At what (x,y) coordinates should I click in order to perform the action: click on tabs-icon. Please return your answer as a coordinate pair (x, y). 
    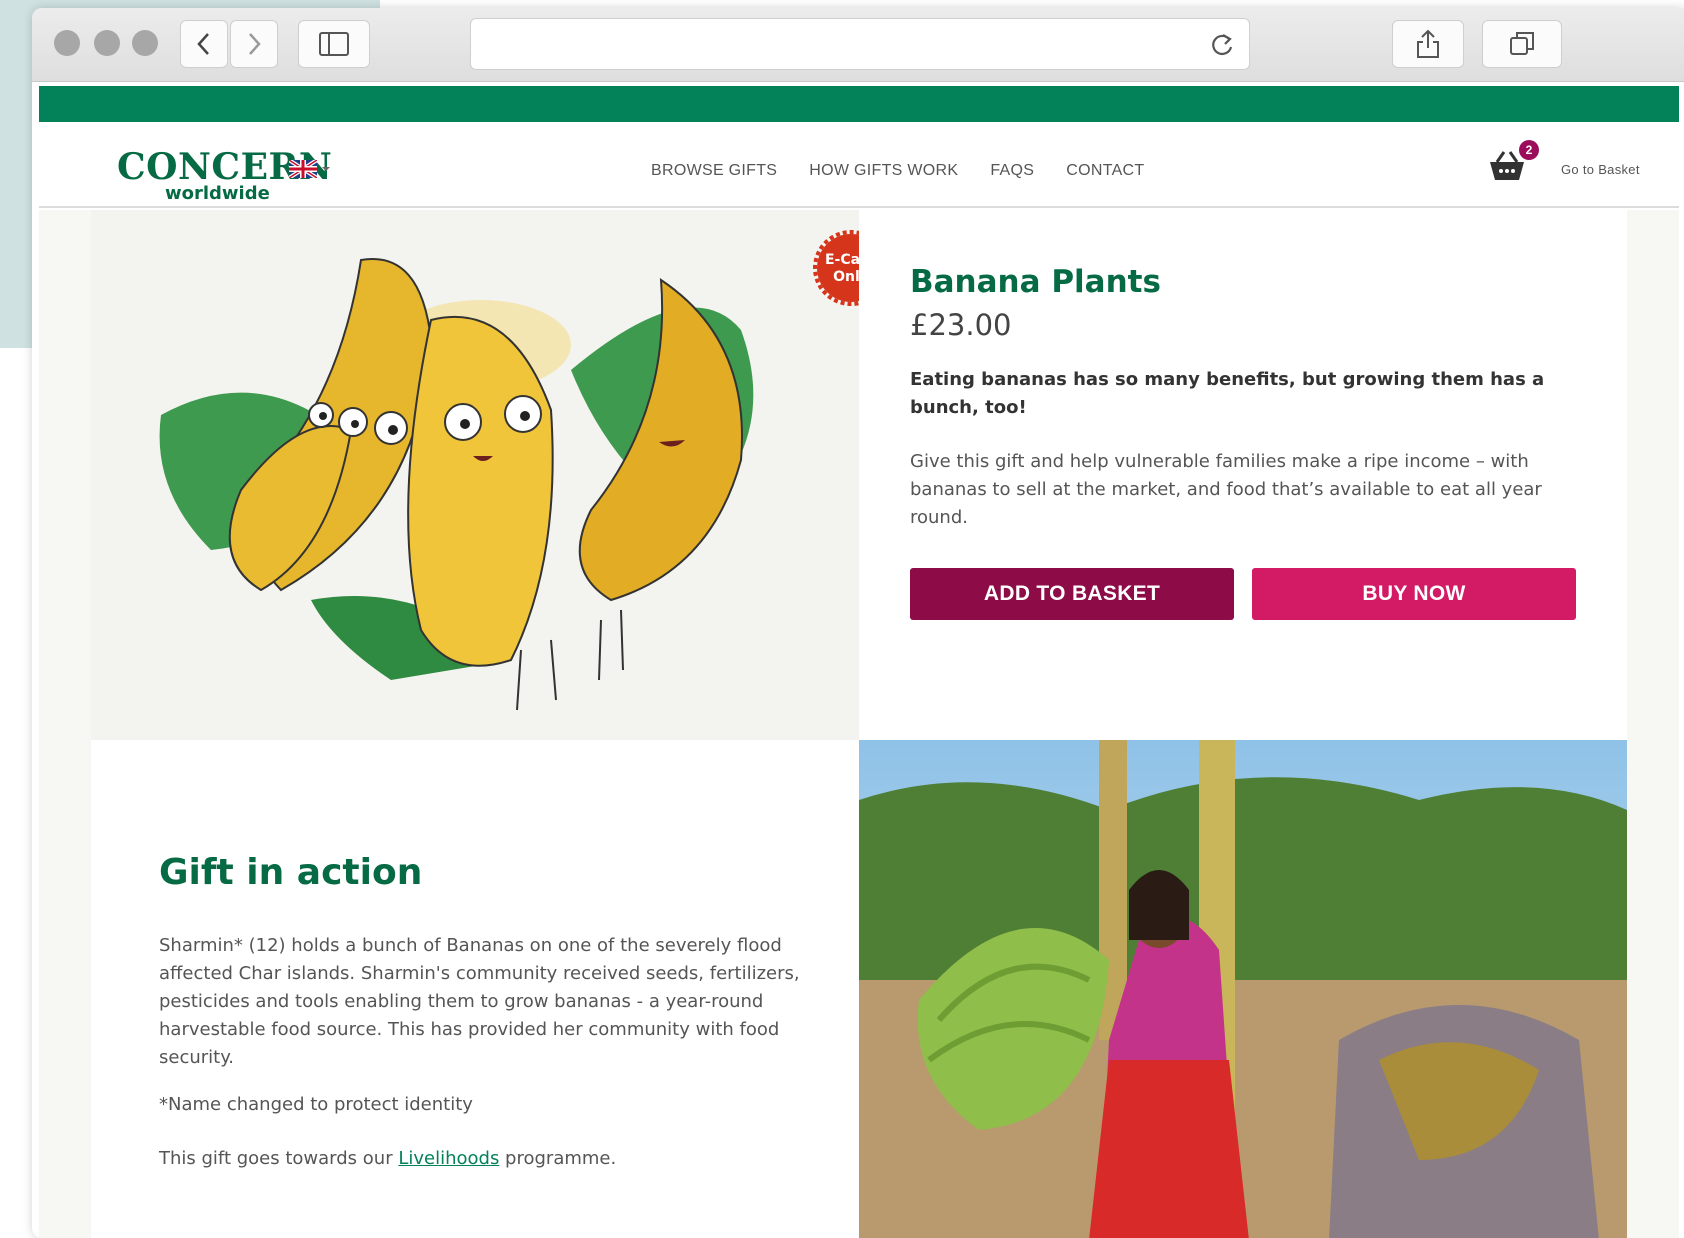
    Looking at the image, I should click on (1522, 43).